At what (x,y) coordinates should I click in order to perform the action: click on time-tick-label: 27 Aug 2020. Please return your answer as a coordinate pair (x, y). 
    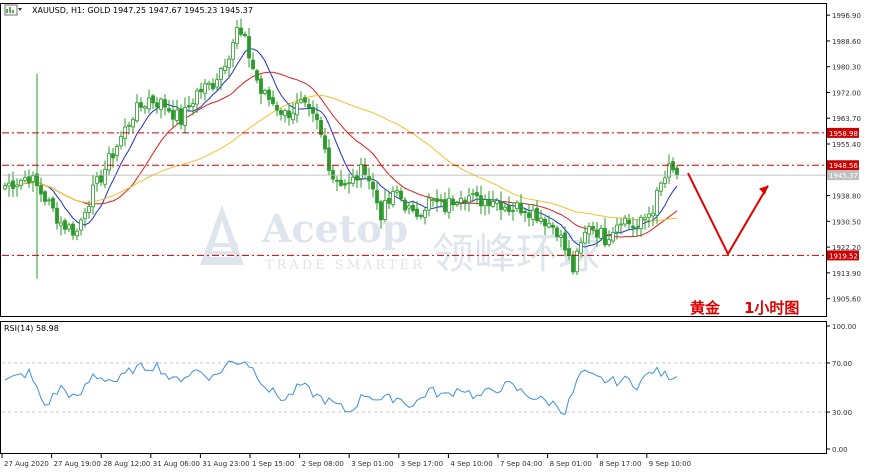
    Looking at the image, I should click on (26, 464).